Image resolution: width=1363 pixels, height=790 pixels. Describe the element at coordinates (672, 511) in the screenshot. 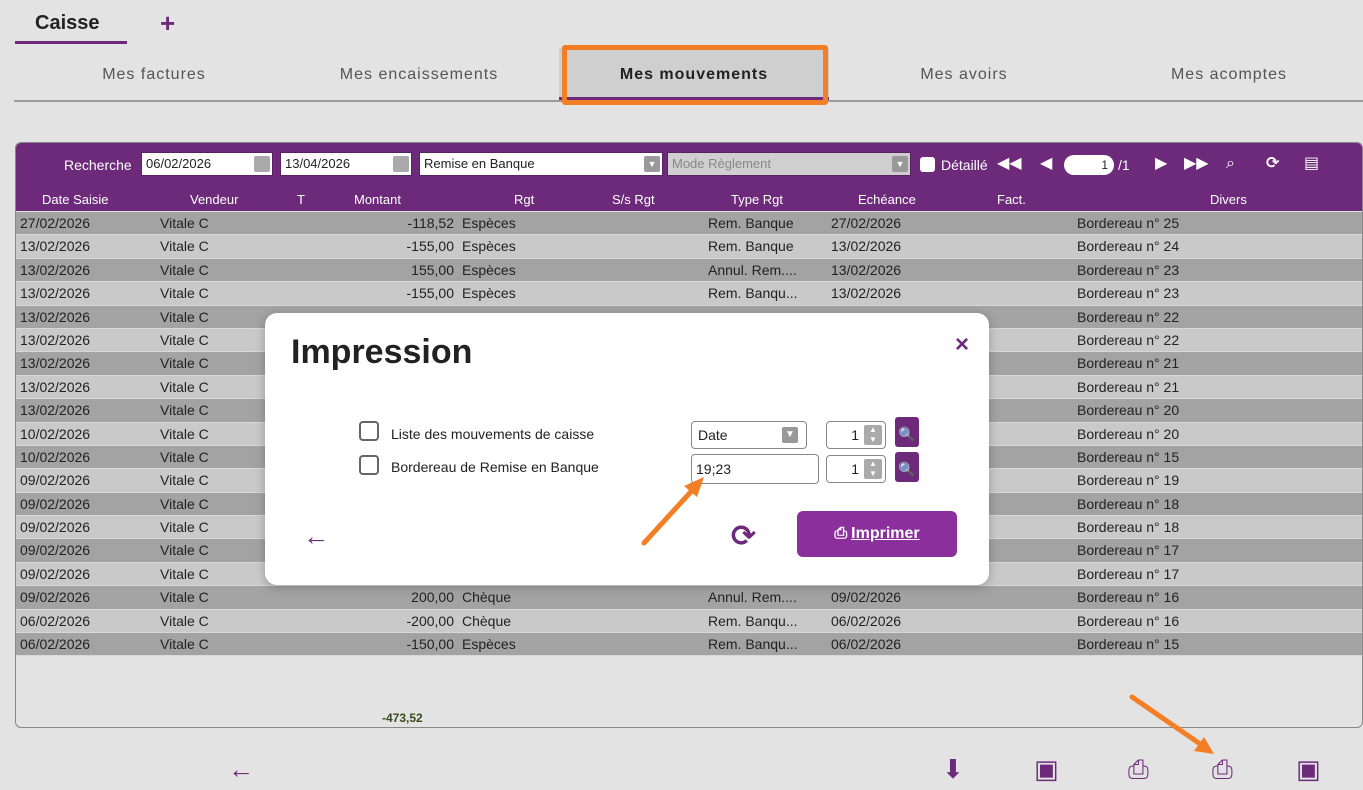

I see `arrow-to-input` at that location.